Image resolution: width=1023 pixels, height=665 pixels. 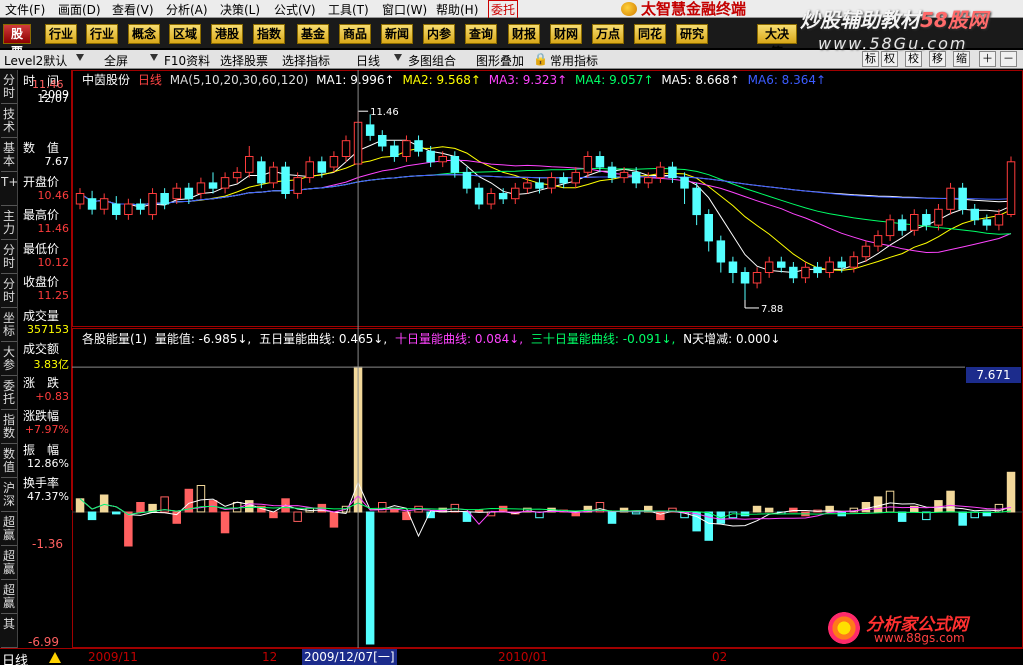 What do you see at coordinates (25, 9) in the screenshot?
I see `menu-file: 文件(F)` at bounding box center [25, 9].